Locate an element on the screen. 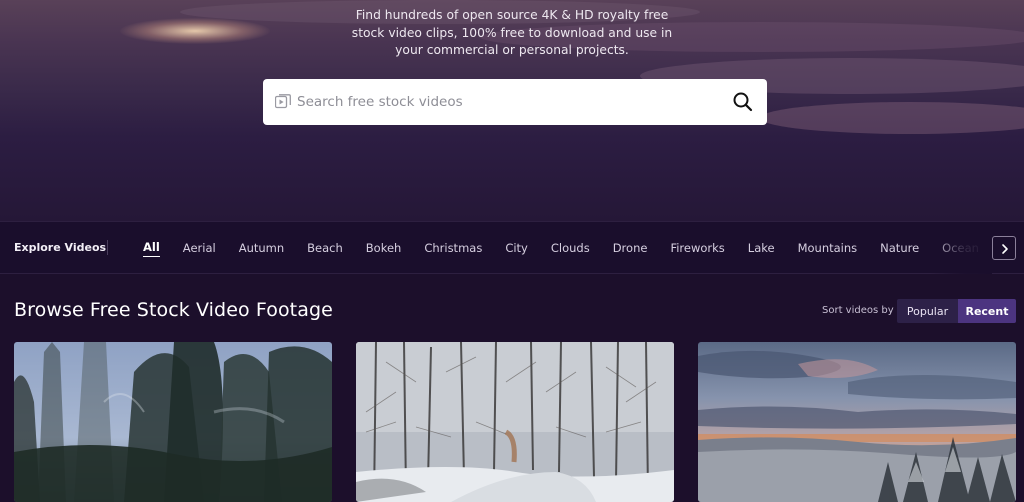 The width and height of the screenshot is (1024, 502). hero-tagline-line: your commercial or personal projects. is located at coordinates (512, 50).